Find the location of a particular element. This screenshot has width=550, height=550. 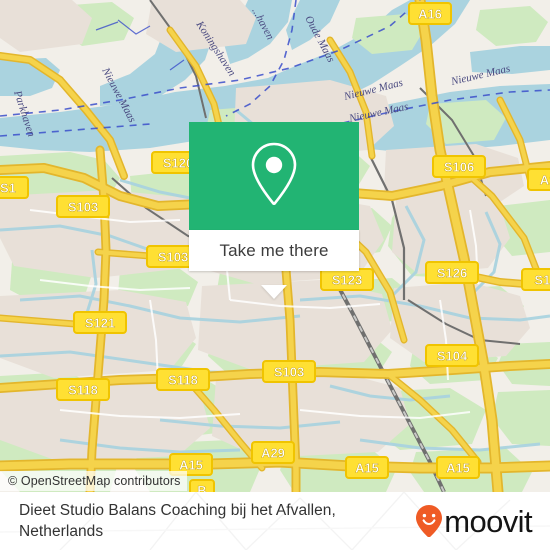

svg-text: S106 is located at coordinates (459, 167).